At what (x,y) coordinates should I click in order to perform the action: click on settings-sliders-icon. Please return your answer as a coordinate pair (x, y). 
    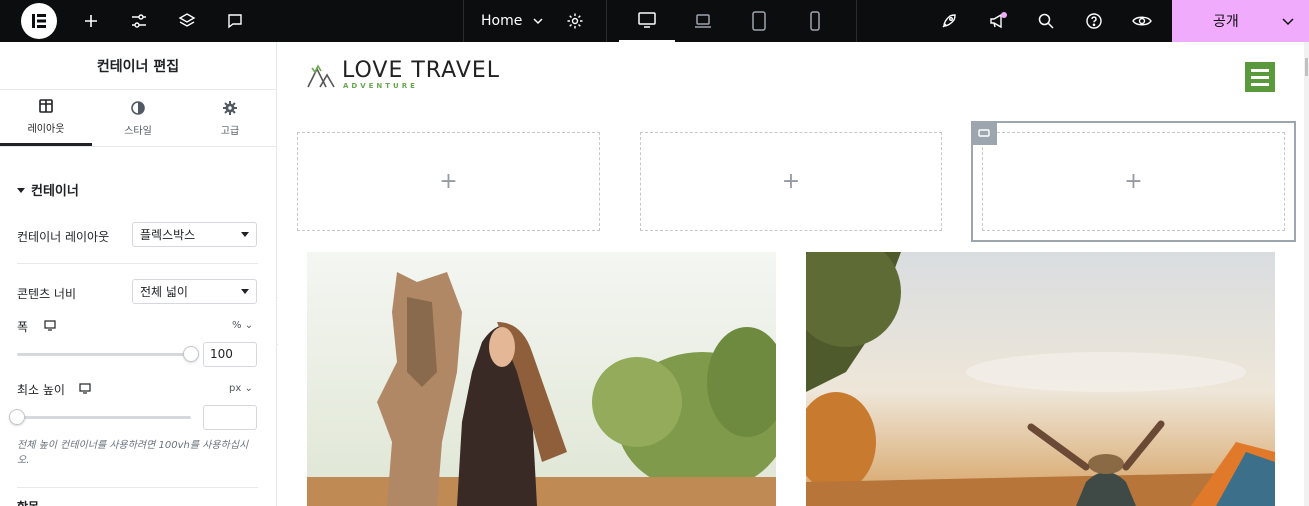
    Looking at the image, I should click on (139, 21).